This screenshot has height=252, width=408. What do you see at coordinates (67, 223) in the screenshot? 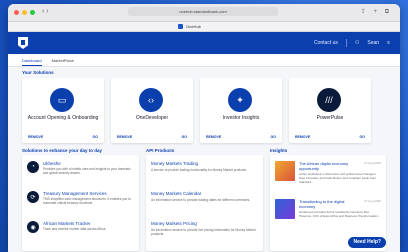
I see `item-title: African Markets Tracker` at bounding box center [67, 223].